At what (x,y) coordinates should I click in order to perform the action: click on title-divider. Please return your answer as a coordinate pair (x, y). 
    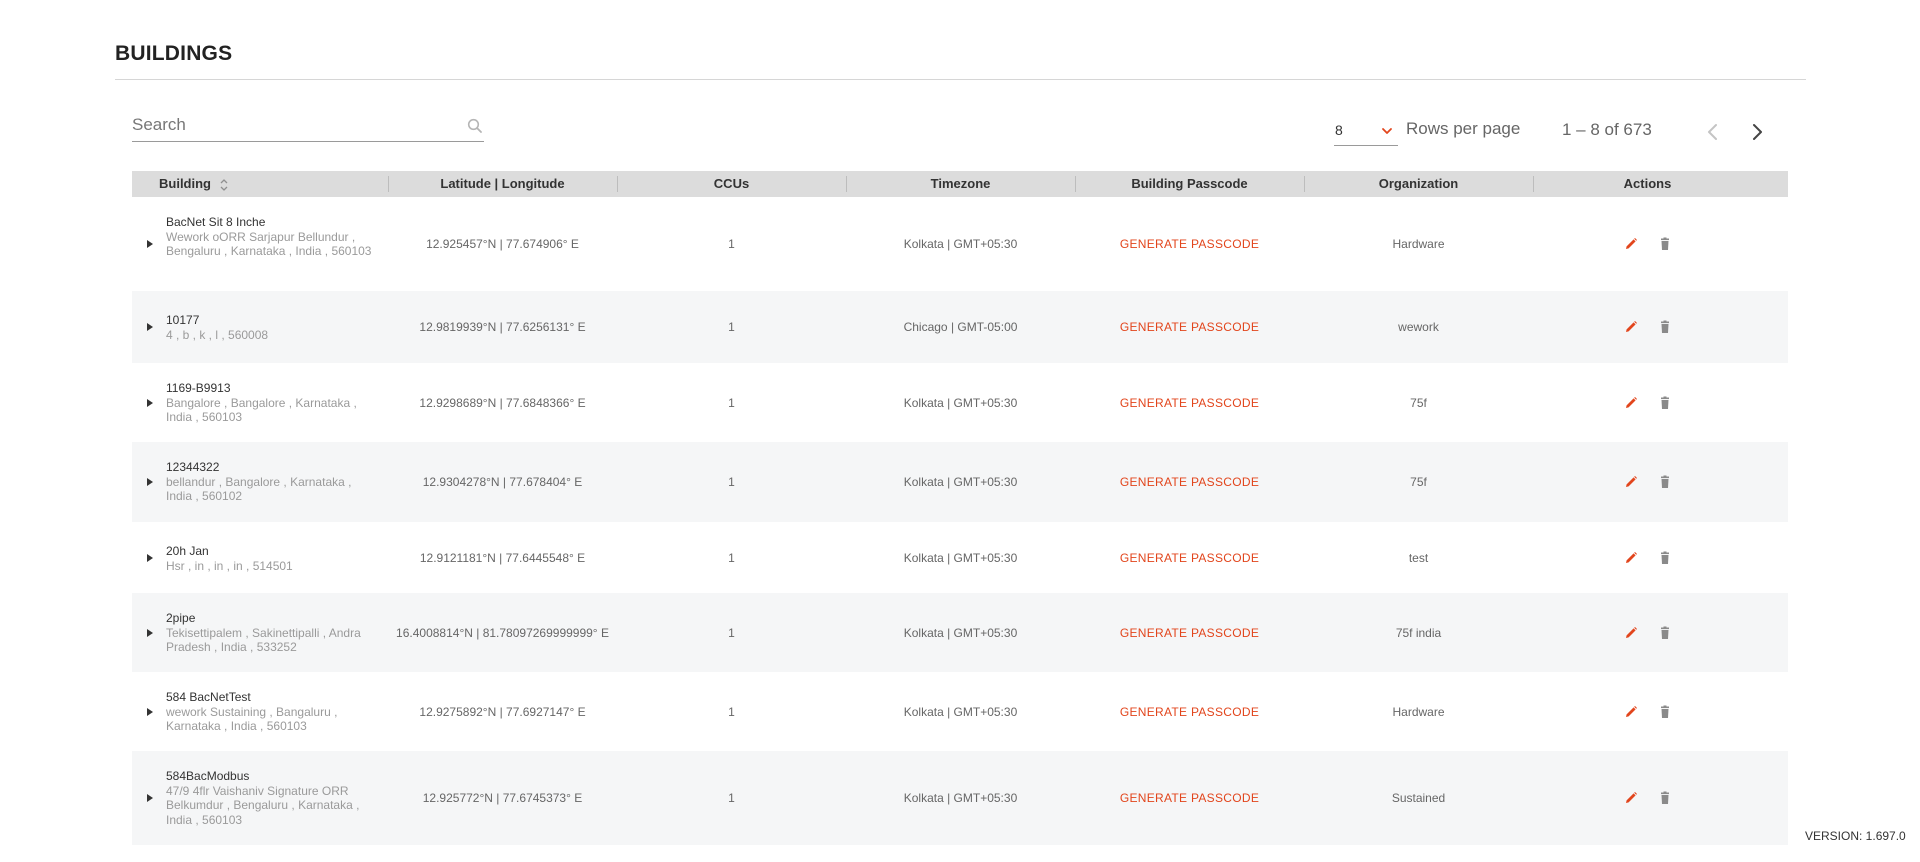
    Looking at the image, I should click on (960, 79).